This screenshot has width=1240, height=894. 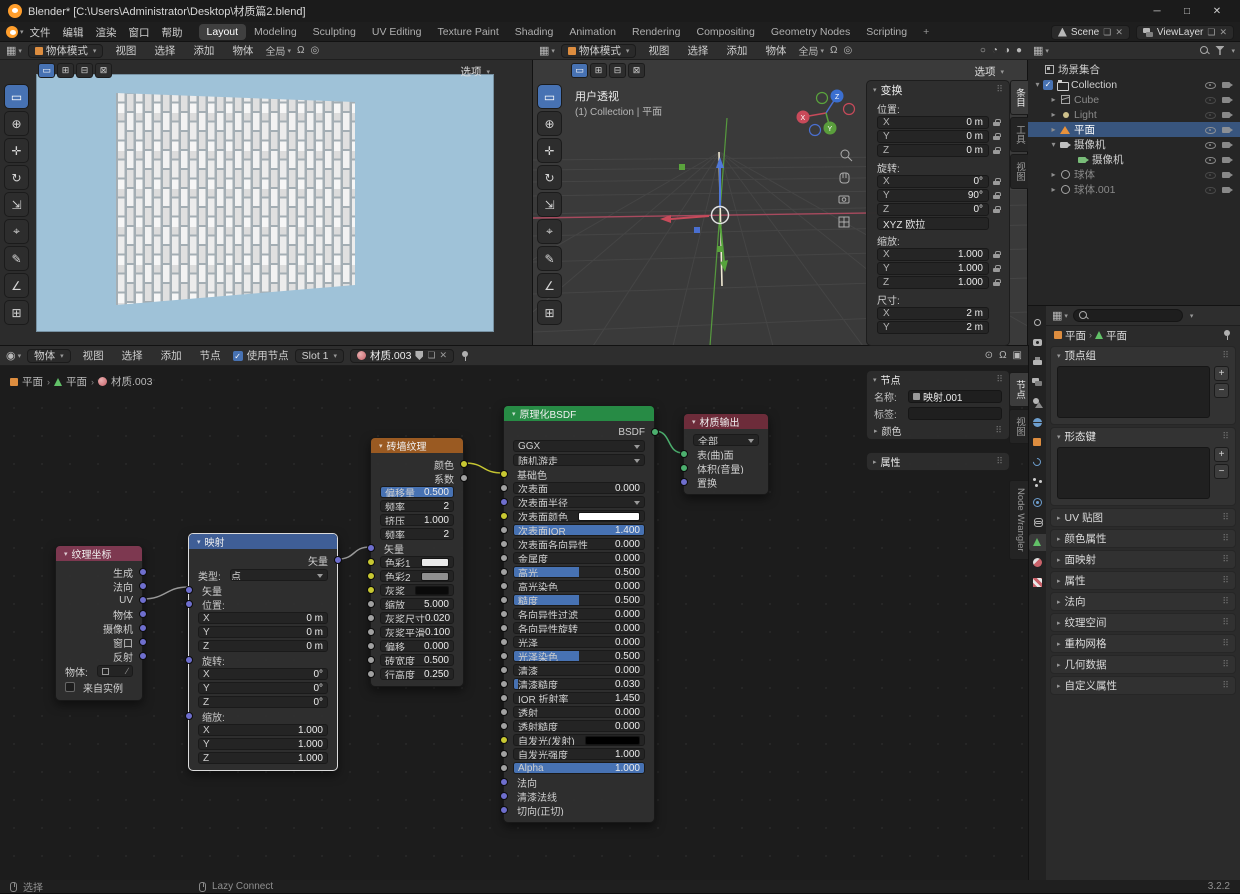 I want to click on workspace-tab: Shading, so click(x=534, y=32).